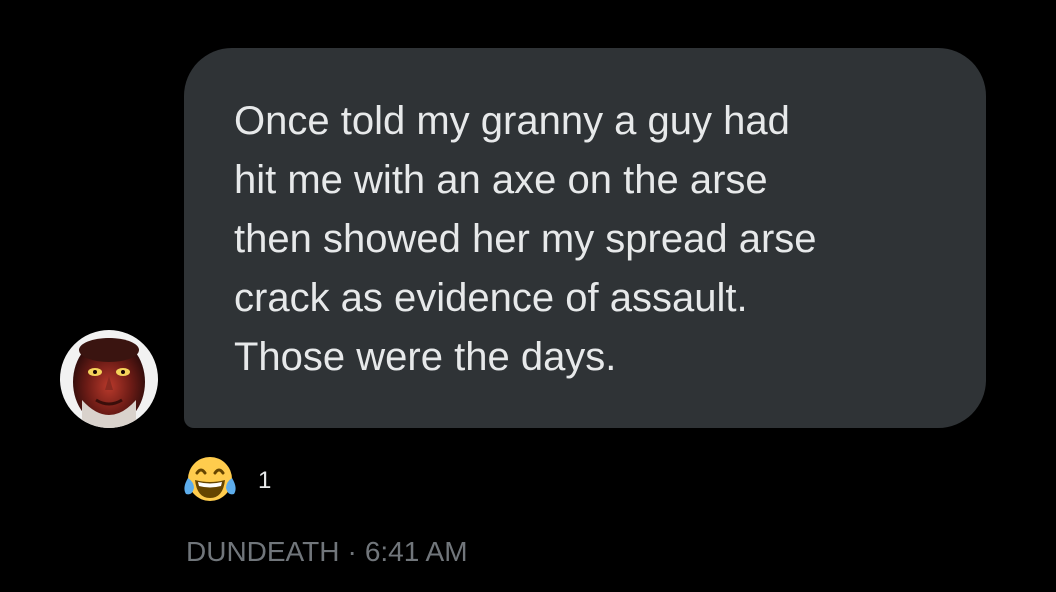 This screenshot has height=592, width=1056. I want to click on sender-name: DUNDEATH, so click(263, 551).